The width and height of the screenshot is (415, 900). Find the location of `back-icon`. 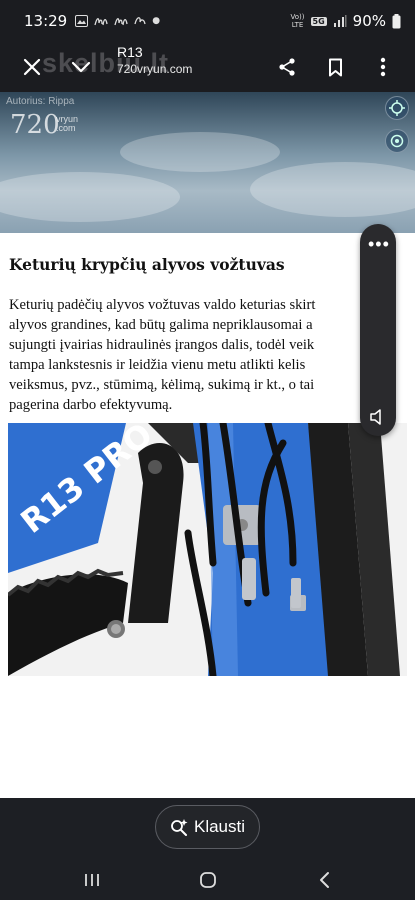

back-icon is located at coordinates (324, 880).